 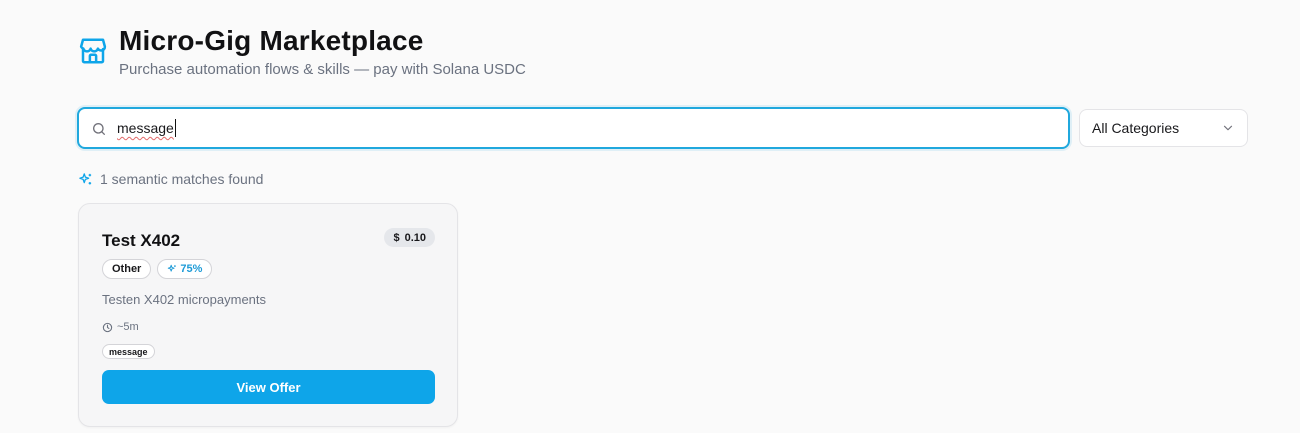 I want to click on price-value: 0.10, so click(x=415, y=237).